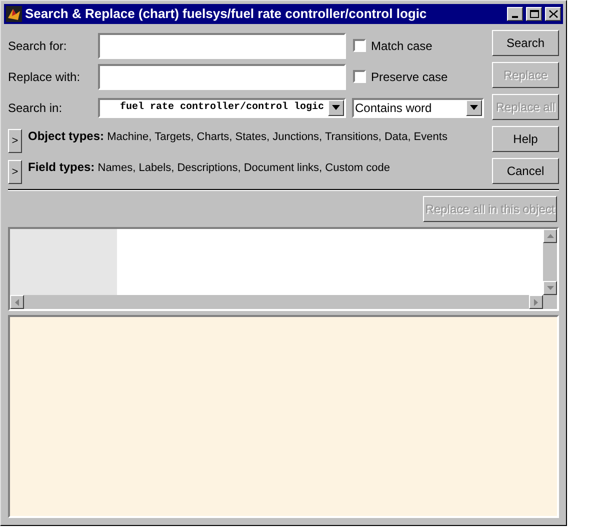  What do you see at coordinates (401, 46) in the screenshot?
I see `checkbox-label: Match case` at bounding box center [401, 46].